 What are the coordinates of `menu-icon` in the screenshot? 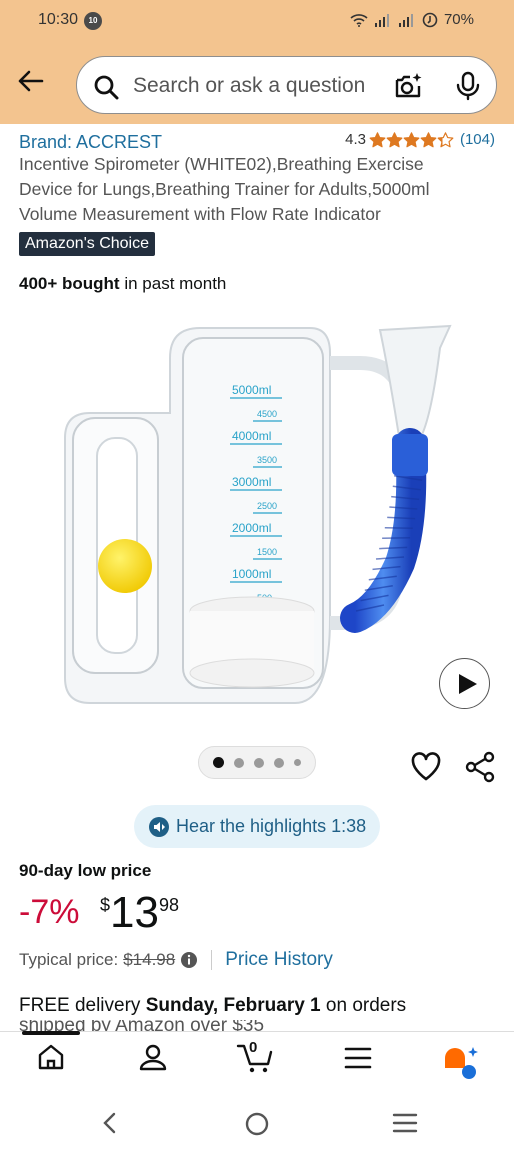 It's located at (358, 1058).